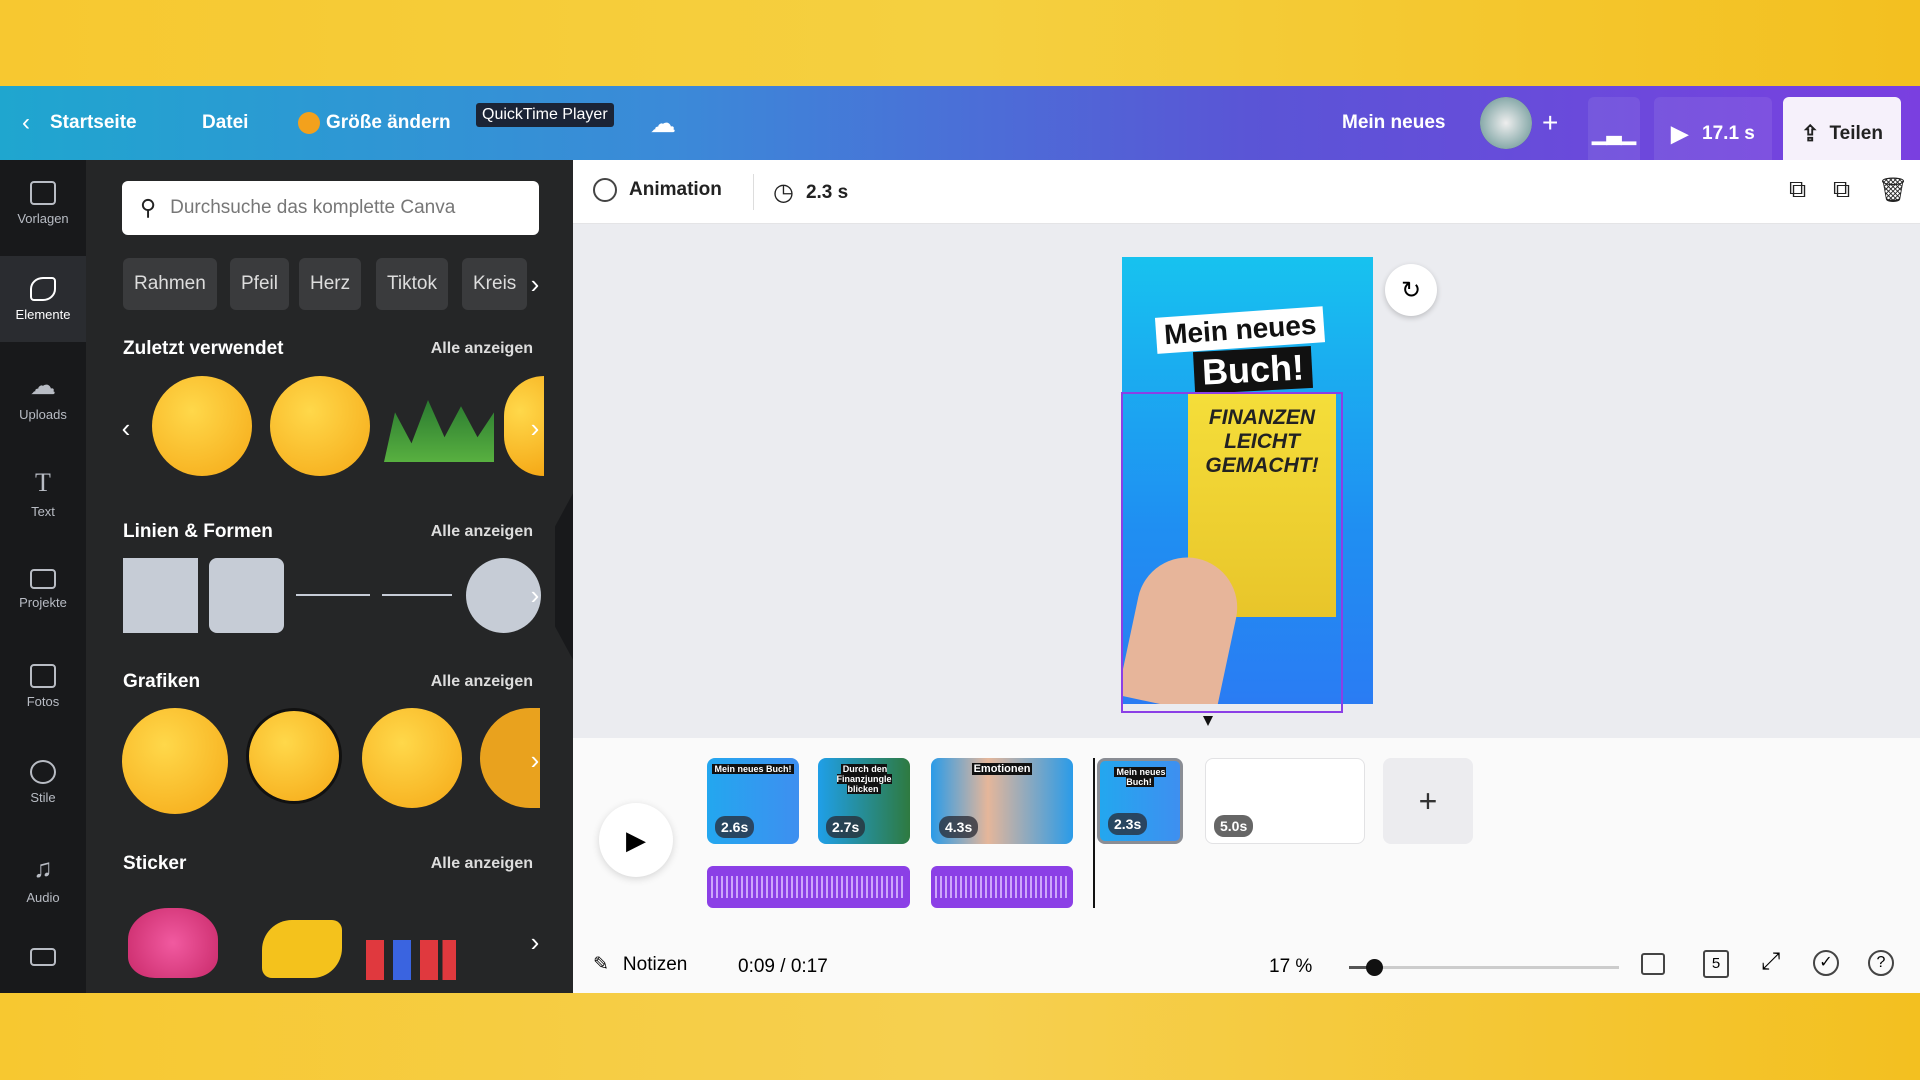  Describe the element at coordinates (1290, 967) in the screenshot. I see `zoom-percent: 17 %` at that location.